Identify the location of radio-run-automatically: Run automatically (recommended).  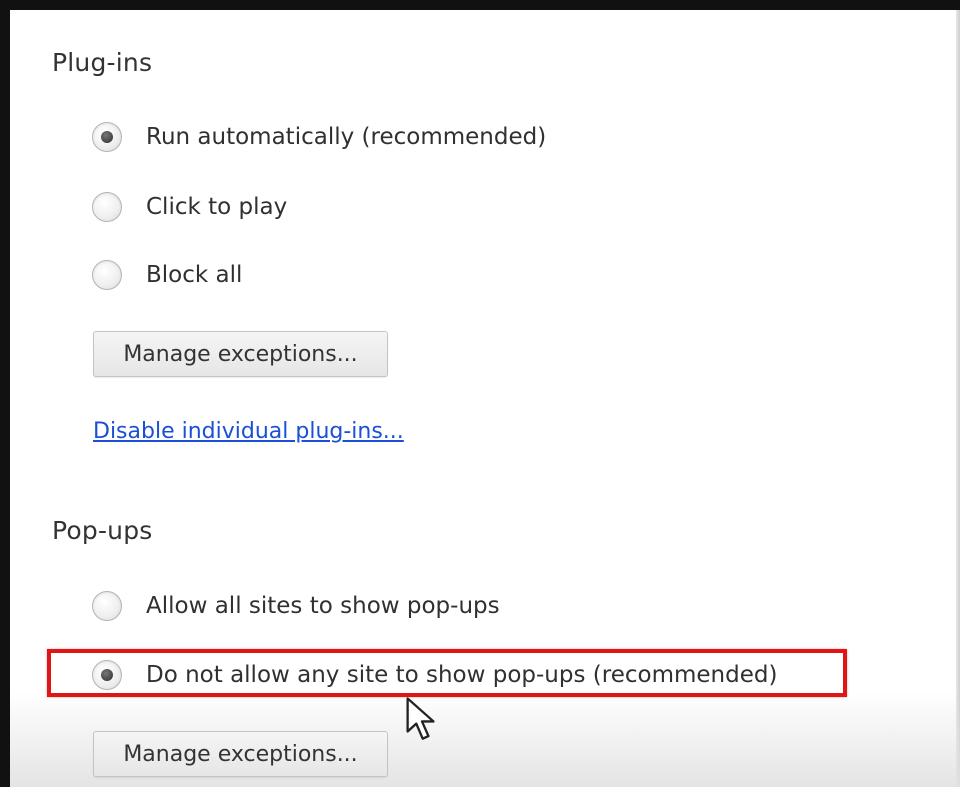
(319, 137).